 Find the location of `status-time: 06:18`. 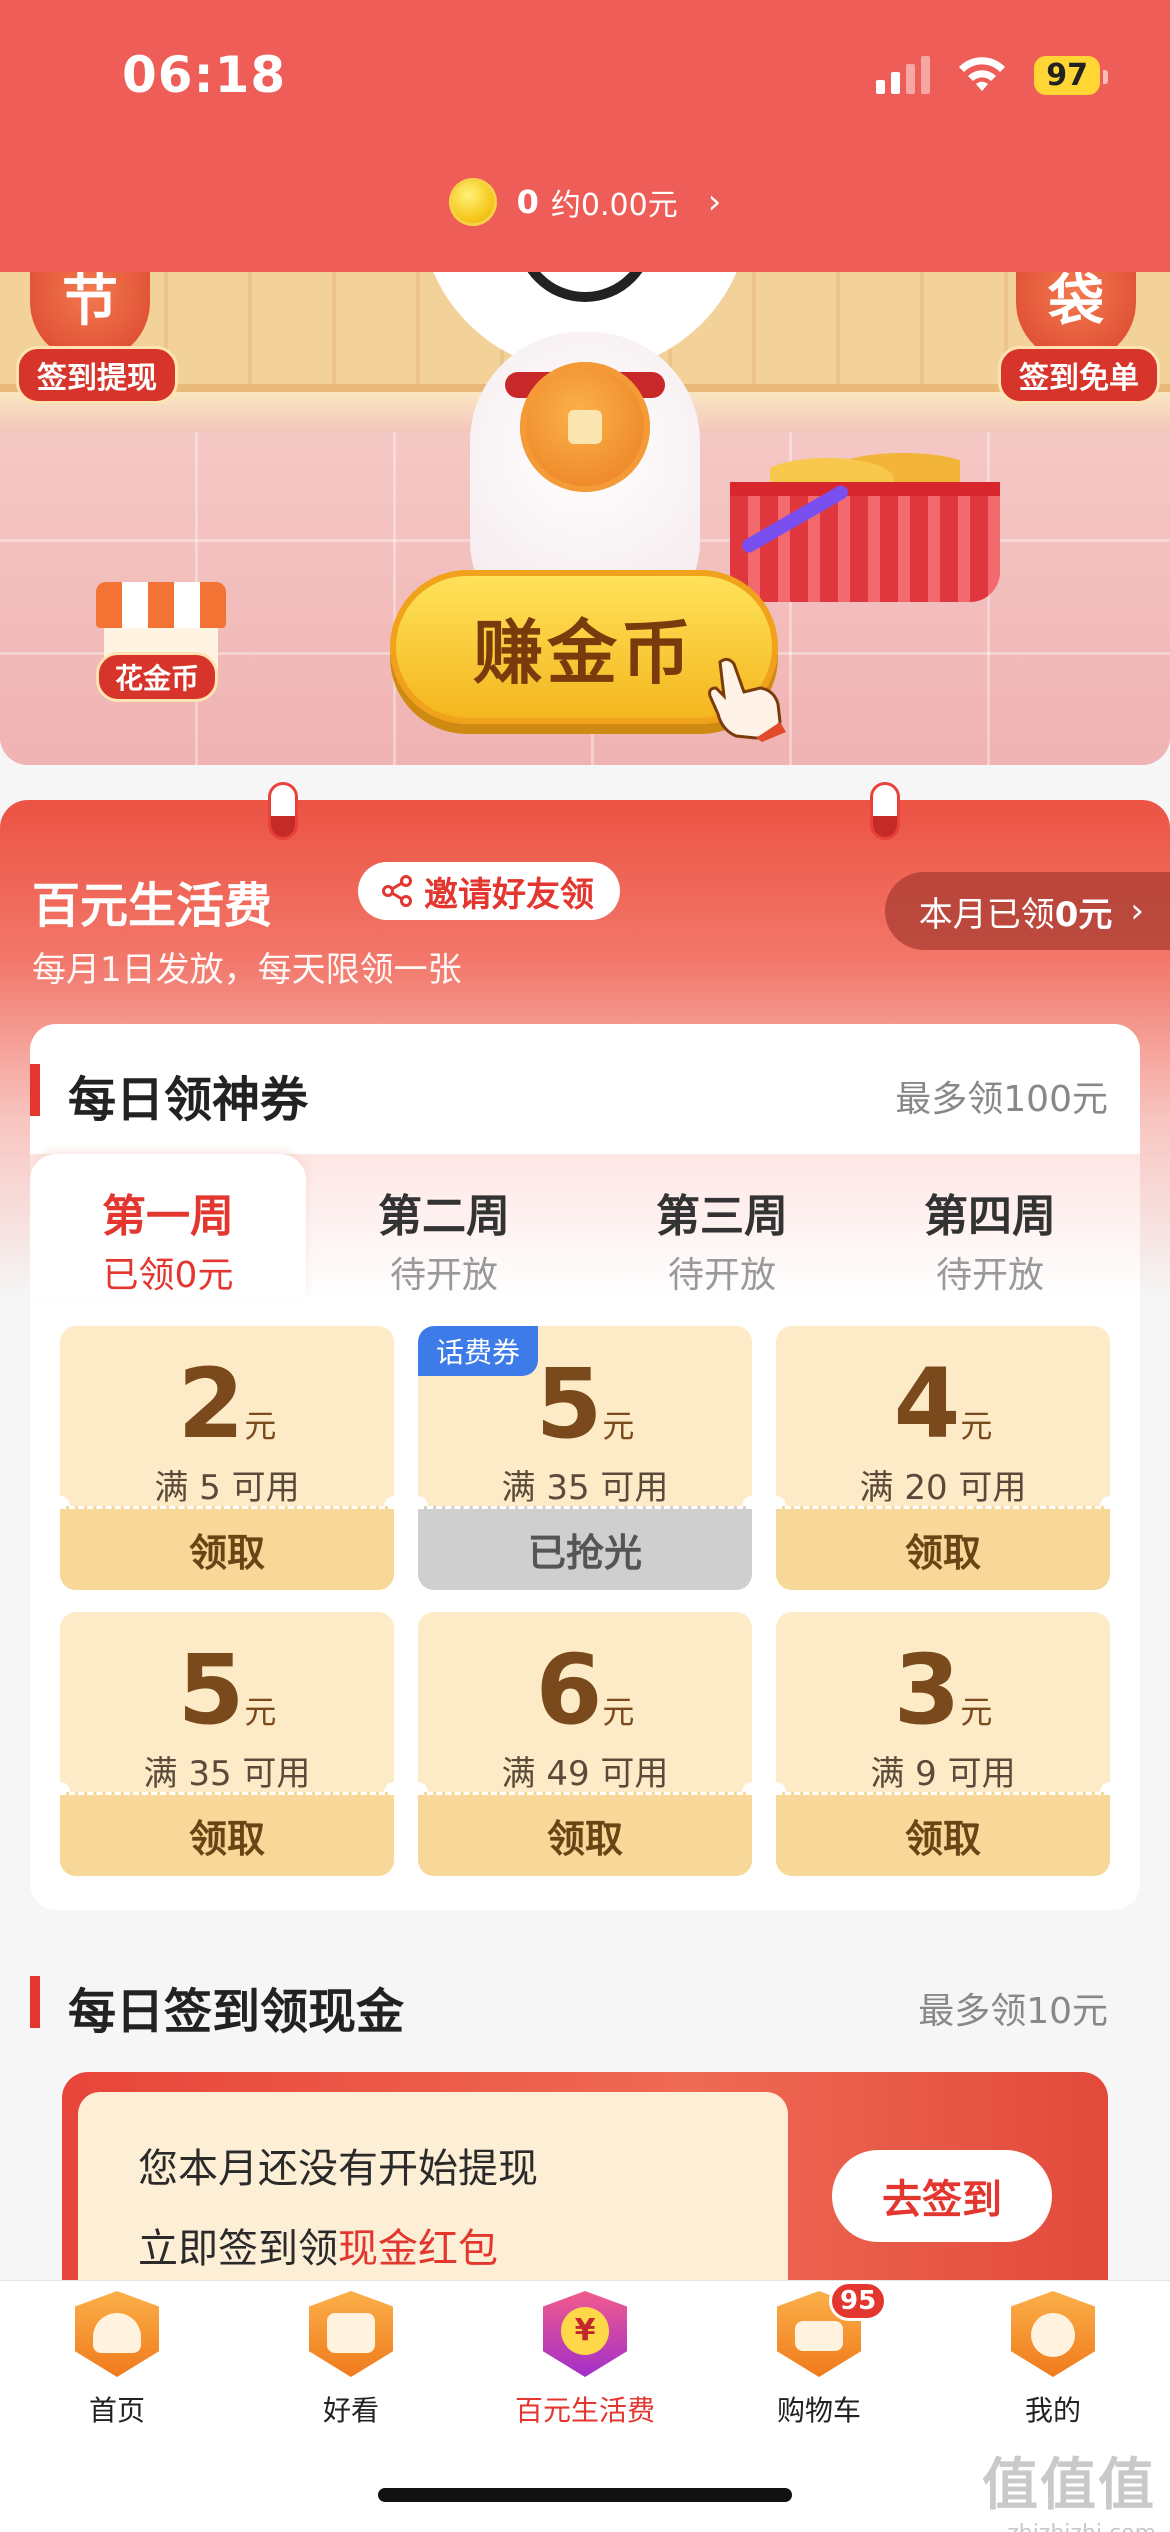

status-time: 06:18 is located at coordinates (204, 75).